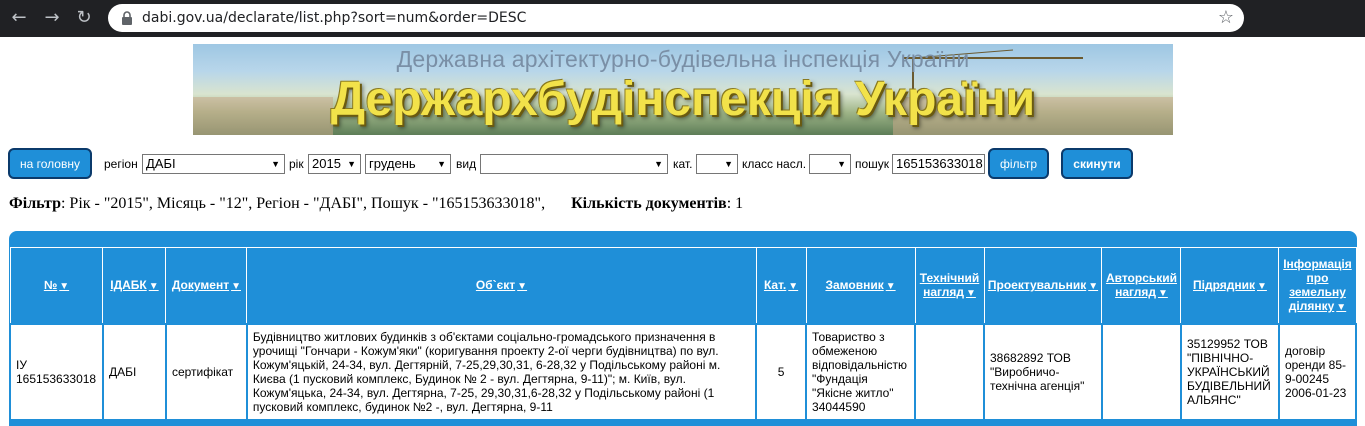 The width and height of the screenshot is (1365, 426). Describe the element at coordinates (1317, 264) in the screenshot. I see `column-header-land-line1: Інформація` at that location.